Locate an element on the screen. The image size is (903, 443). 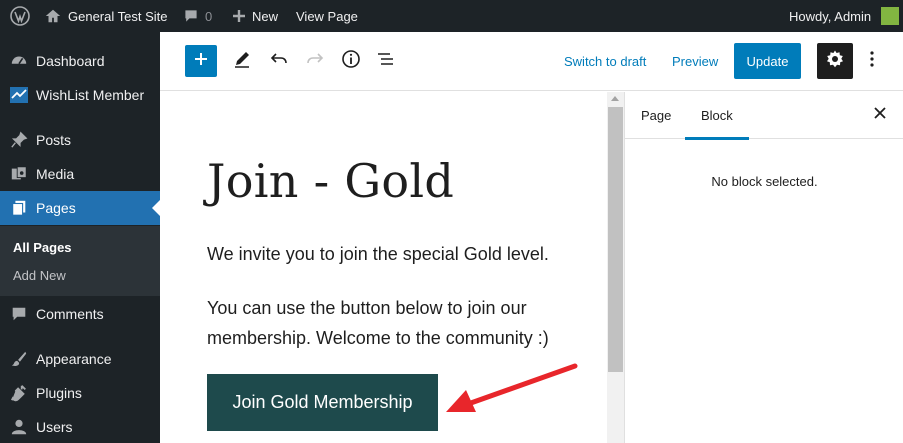
content-scrollbar is located at coordinates (615, 267).